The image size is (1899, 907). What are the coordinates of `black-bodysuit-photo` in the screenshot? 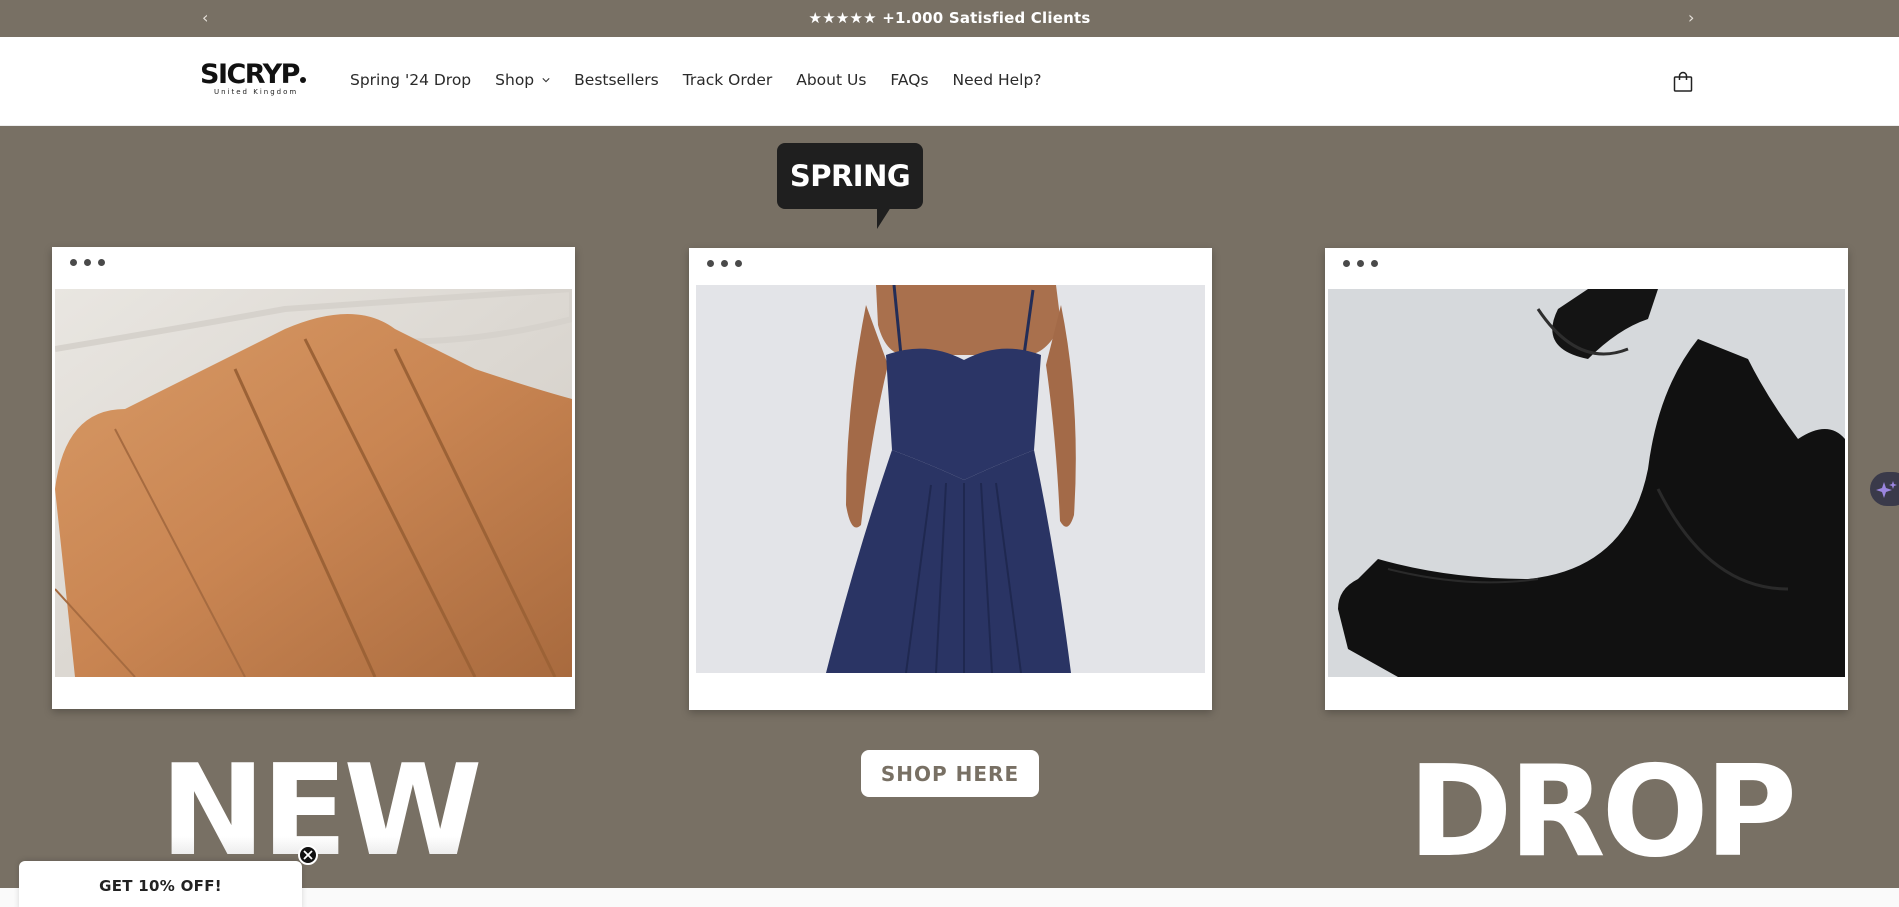 It's located at (1586, 483).